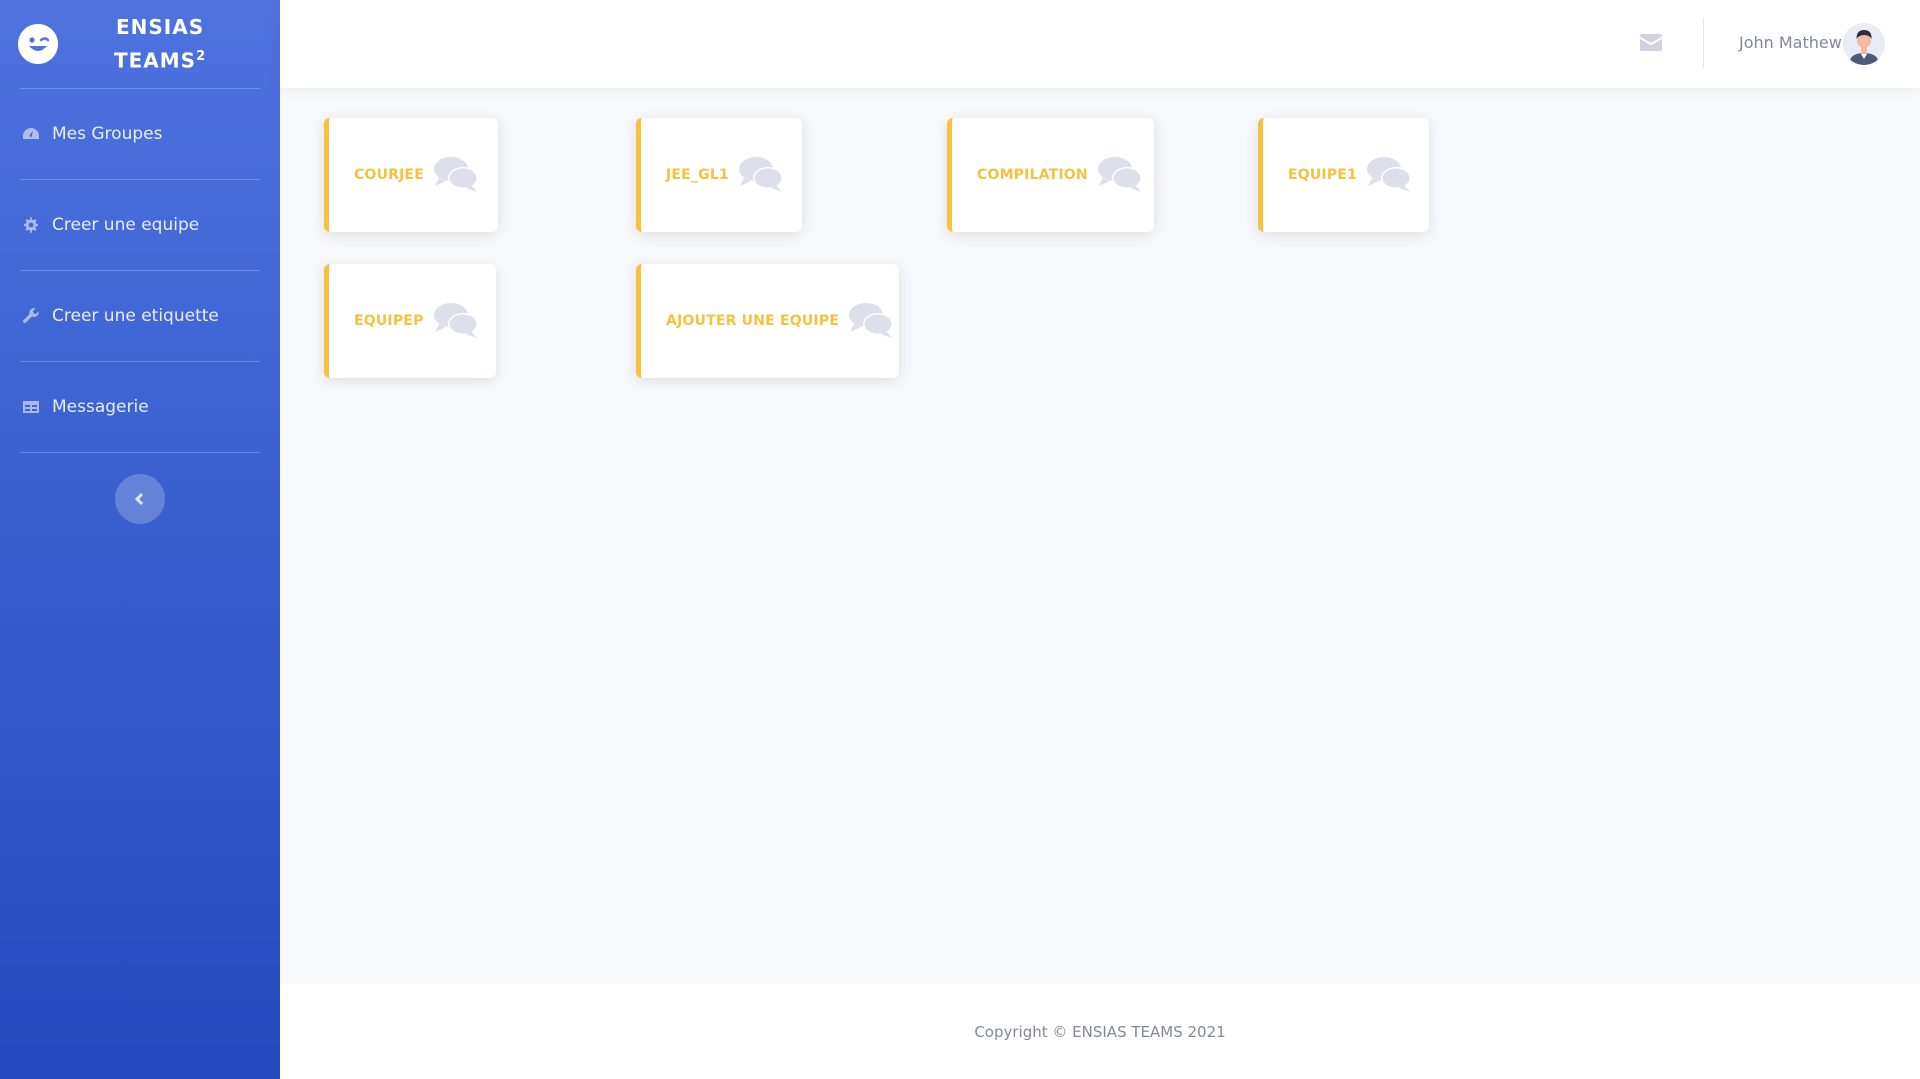  Describe the element at coordinates (31, 225) in the screenshot. I see `gear-icon` at that location.